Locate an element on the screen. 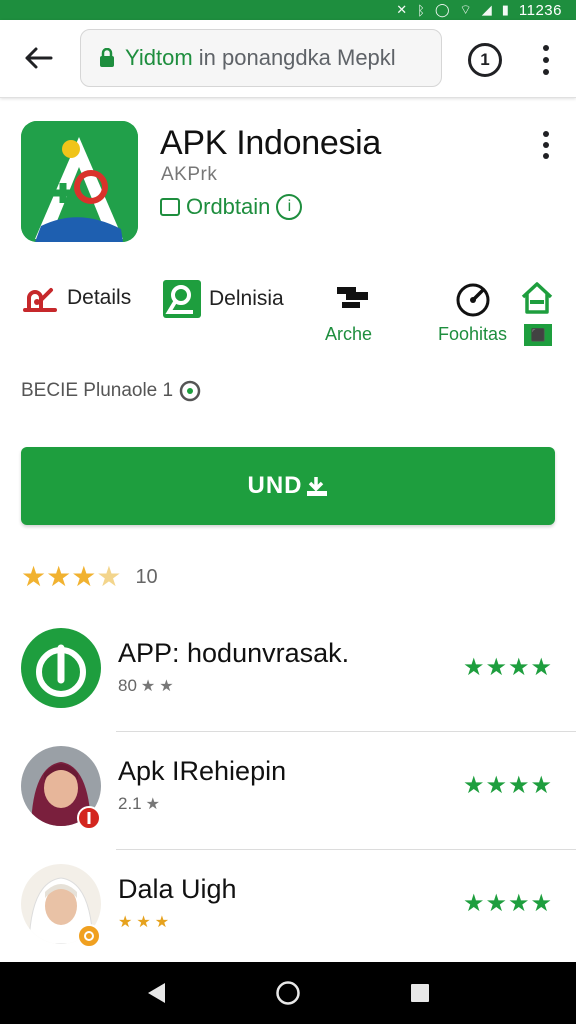 The width and height of the screenshot is (576, 1024). install-button: UND is located at coordinates (288, 486).